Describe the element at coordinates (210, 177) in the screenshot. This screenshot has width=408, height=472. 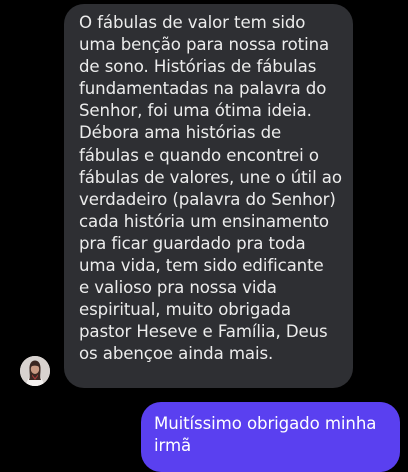
I see `message-line: fábulas de valores, une o útil ao` at that location.